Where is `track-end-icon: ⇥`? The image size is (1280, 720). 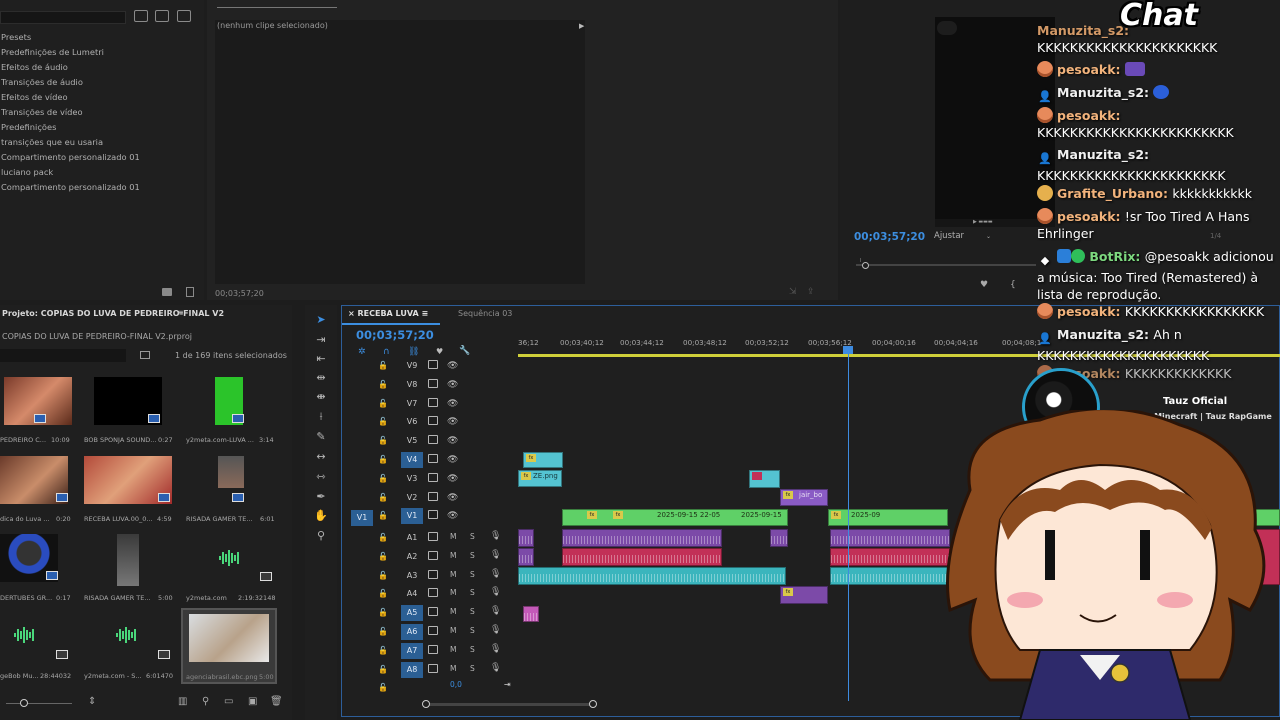 track-end-icon: ⇥ is located at coordinates (507, 684).